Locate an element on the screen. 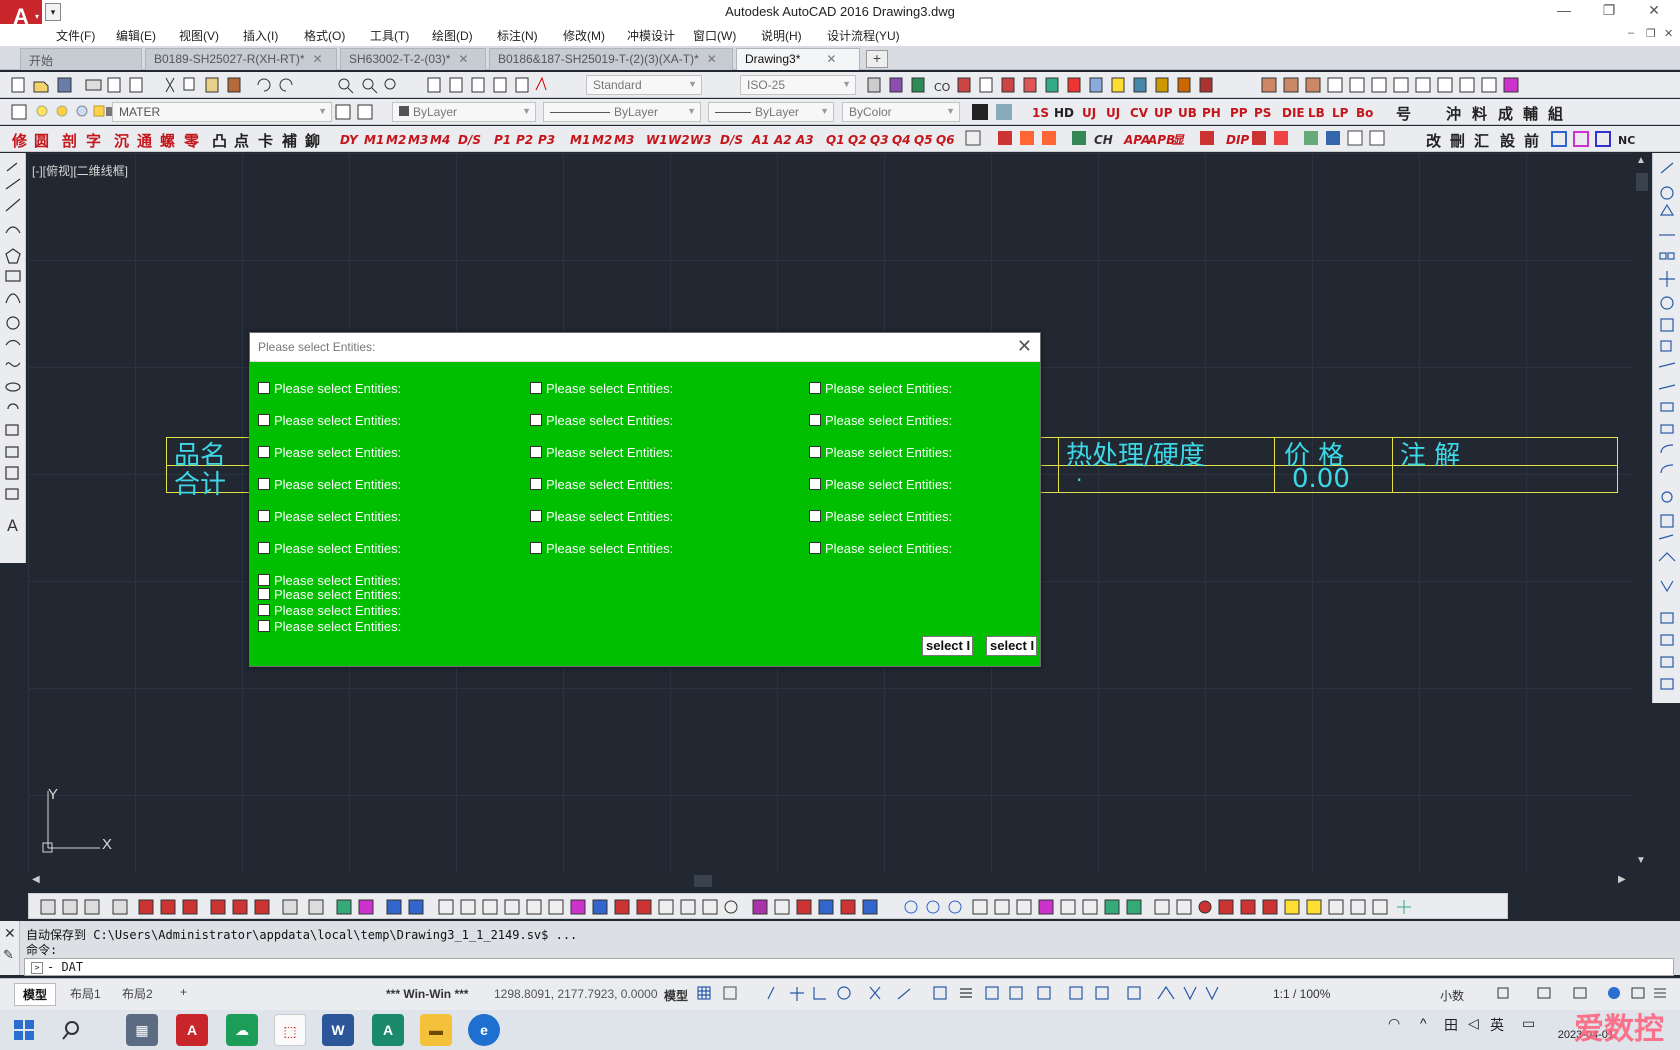 The image size is (1680, 1050). lineweight-dropdown: ByLayer ▼ is located at coordinates (771, 112).